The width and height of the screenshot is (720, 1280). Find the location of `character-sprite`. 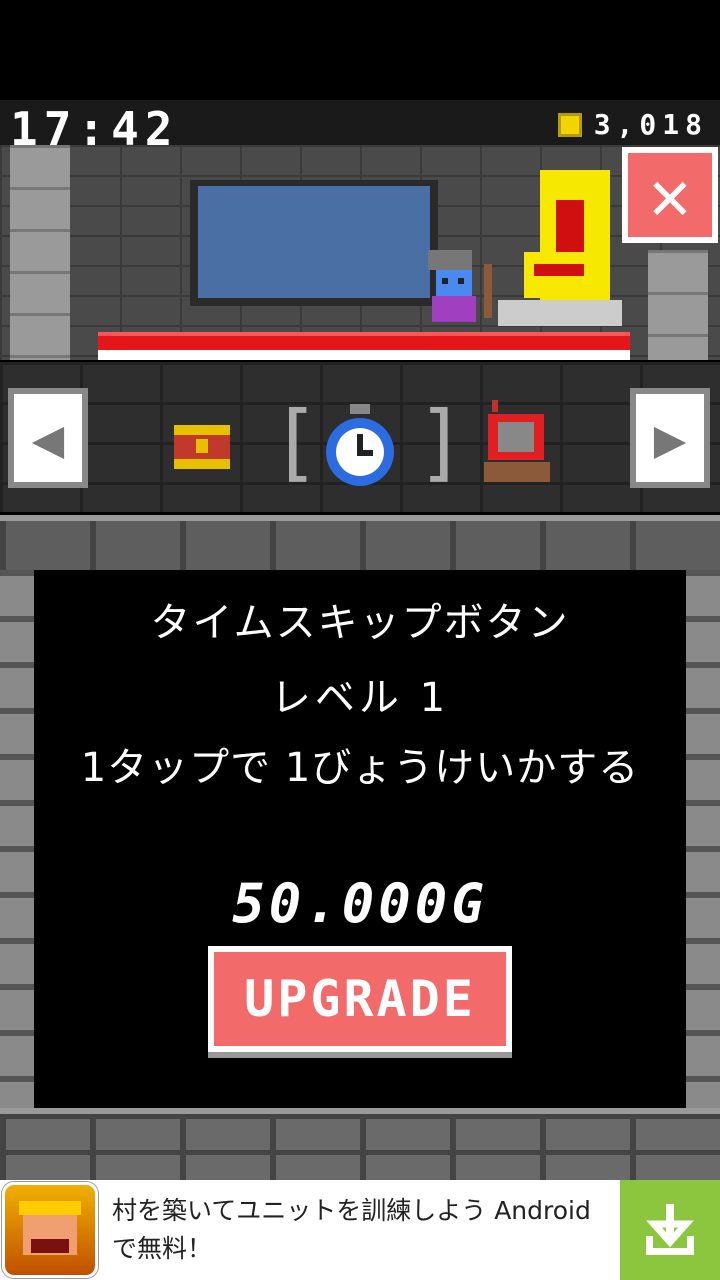

character-sprite is located at coordinates (460, 286).